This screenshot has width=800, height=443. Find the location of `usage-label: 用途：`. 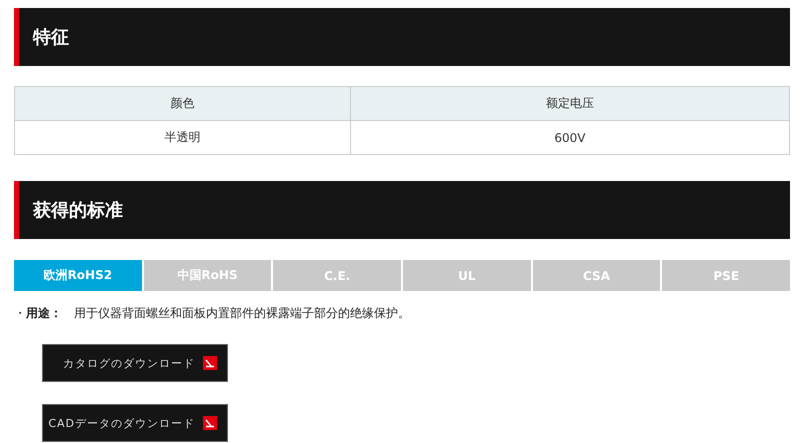

usage-label: 用途： is located at coordinates (44, 313).